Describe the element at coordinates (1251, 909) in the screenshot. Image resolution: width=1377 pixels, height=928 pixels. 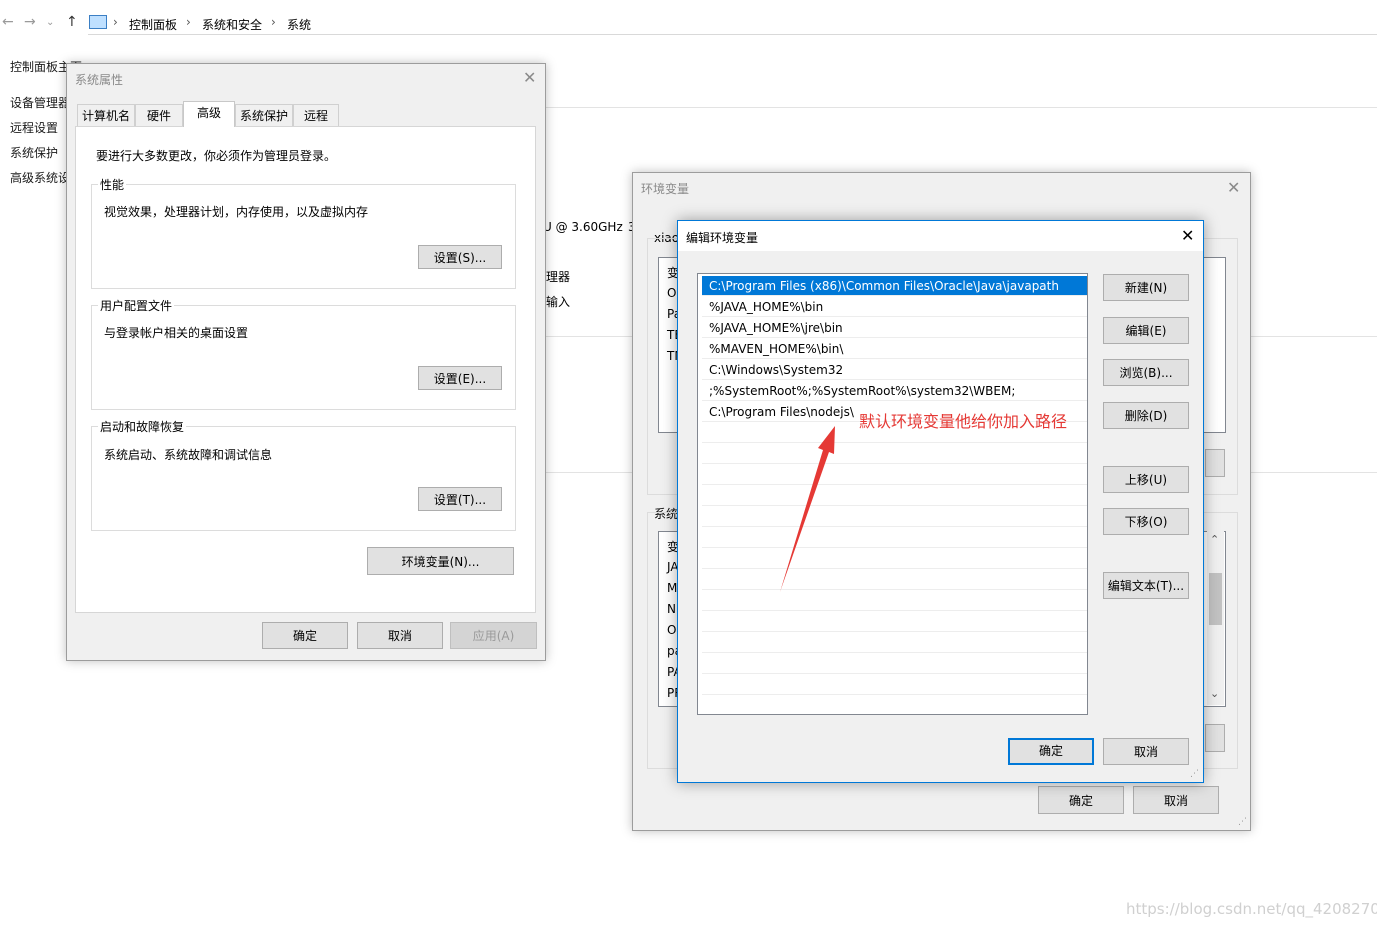
I see `watermark: https://blog.csdn.net/qq_42082701` at that location.